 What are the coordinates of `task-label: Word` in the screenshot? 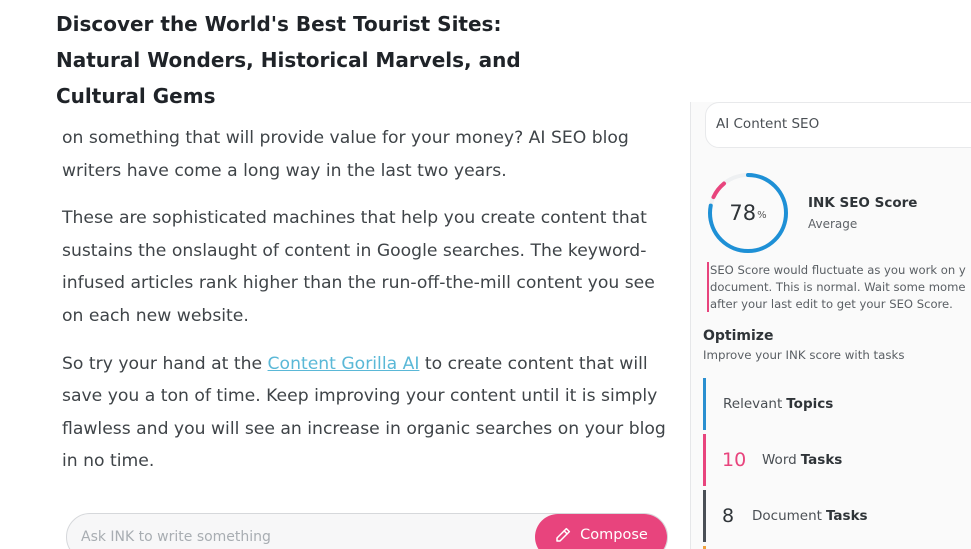 It's located at (779, 460).